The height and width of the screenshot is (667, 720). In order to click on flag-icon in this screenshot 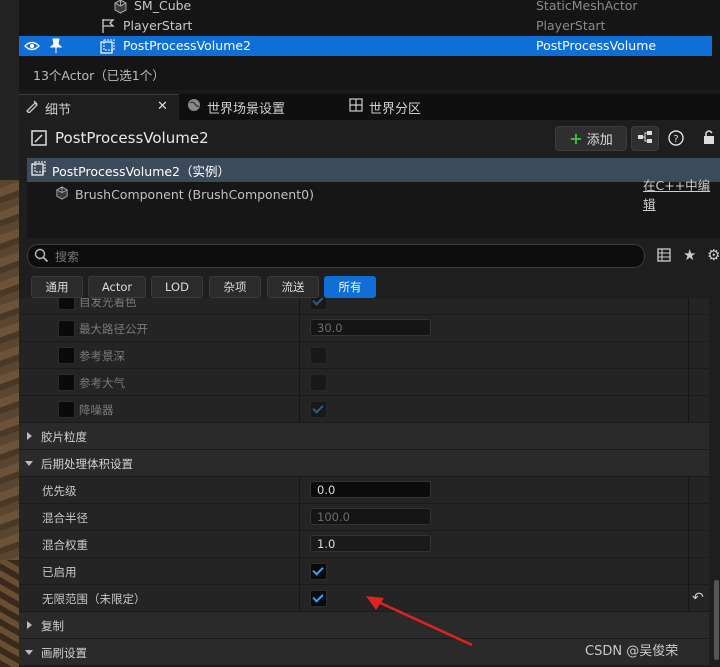, I will do `click(109, 27)`.